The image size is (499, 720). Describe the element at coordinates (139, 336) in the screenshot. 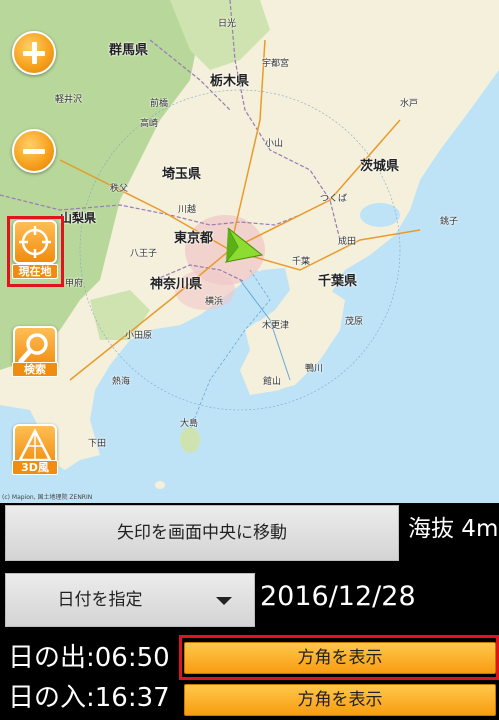

I see `map-label-odawara: 小田原` at that location.